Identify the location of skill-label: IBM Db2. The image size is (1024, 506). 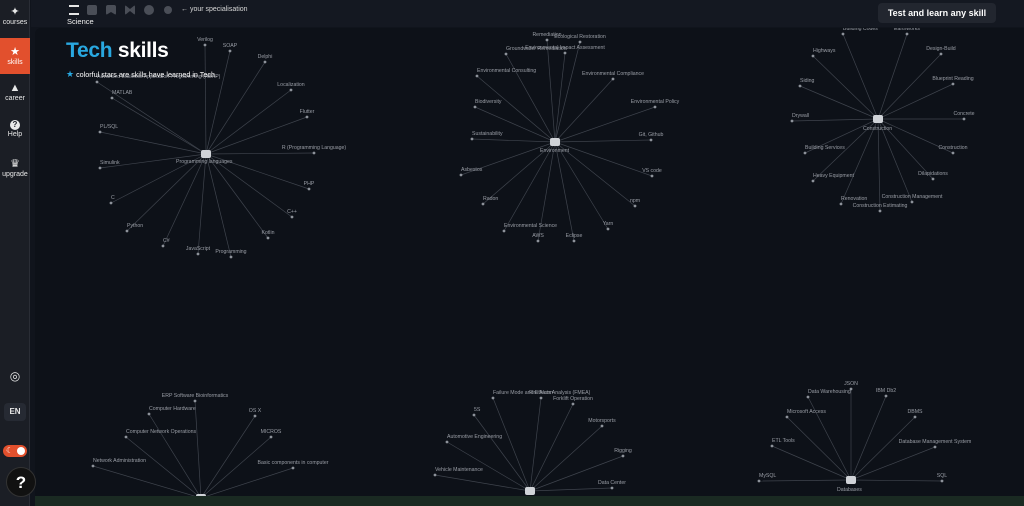
(886, 391).